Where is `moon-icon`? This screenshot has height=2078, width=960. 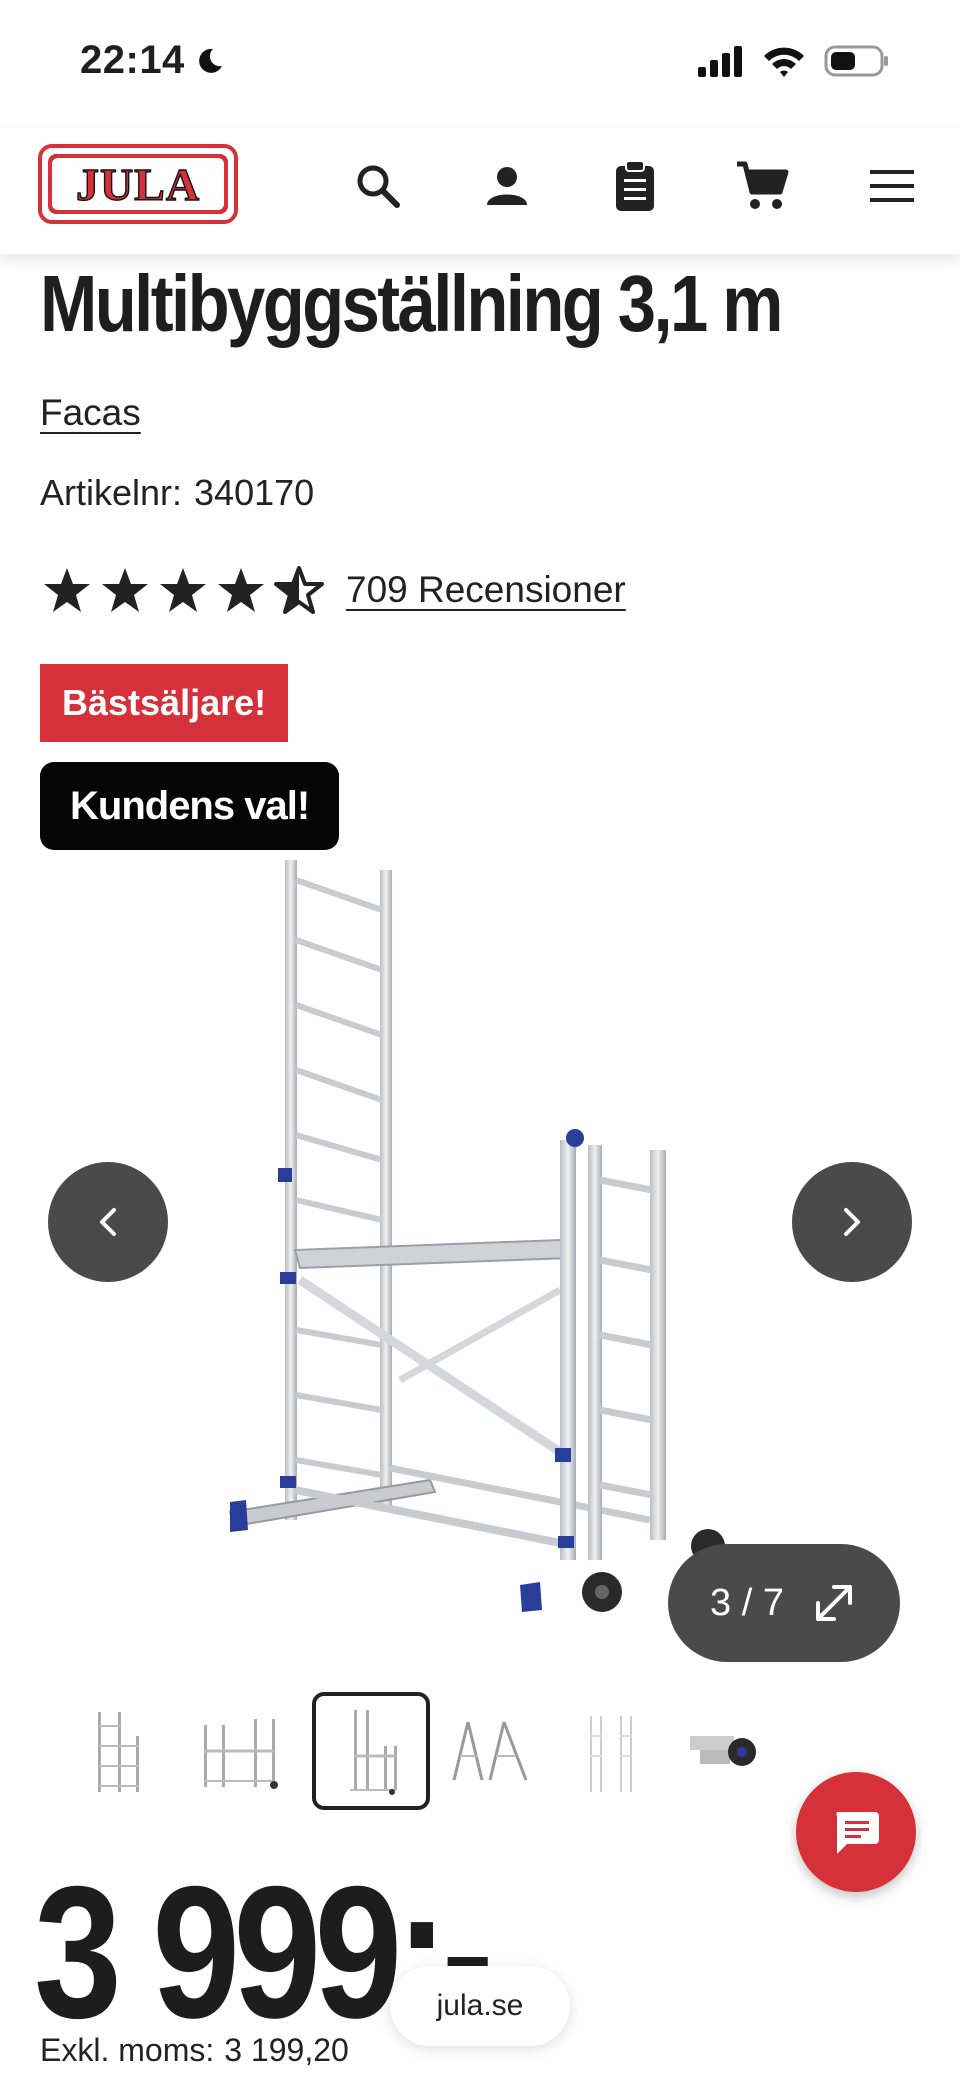
moon-icon is located at coordinates (210, 60).